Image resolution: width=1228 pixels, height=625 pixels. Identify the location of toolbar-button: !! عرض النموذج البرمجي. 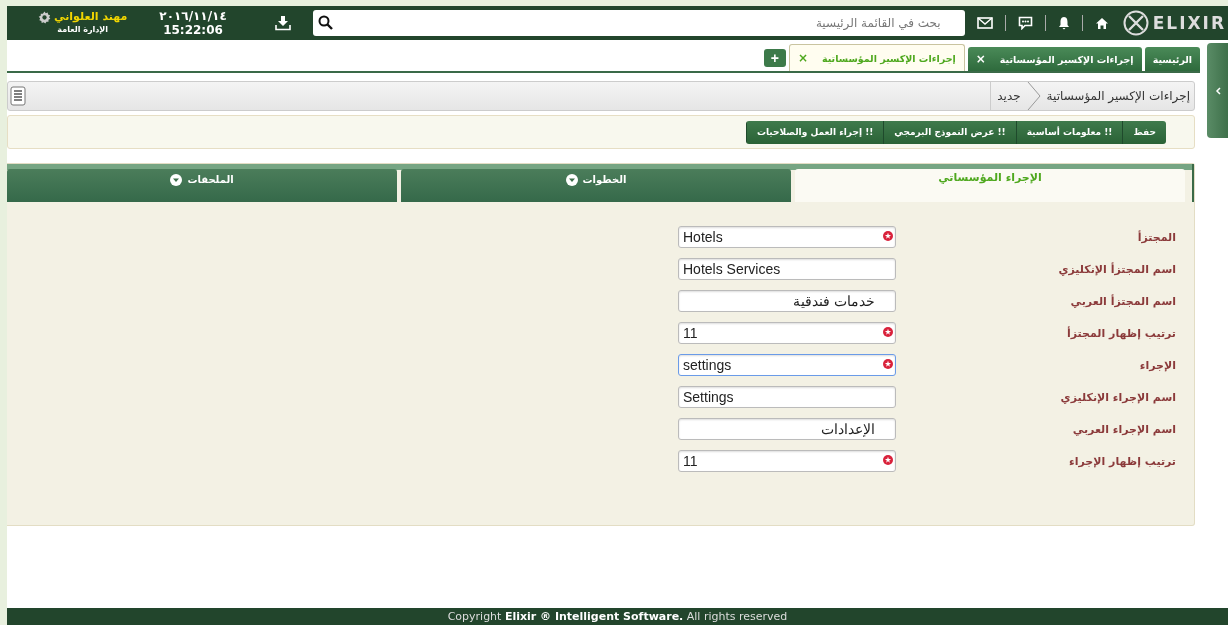
(949, 132).